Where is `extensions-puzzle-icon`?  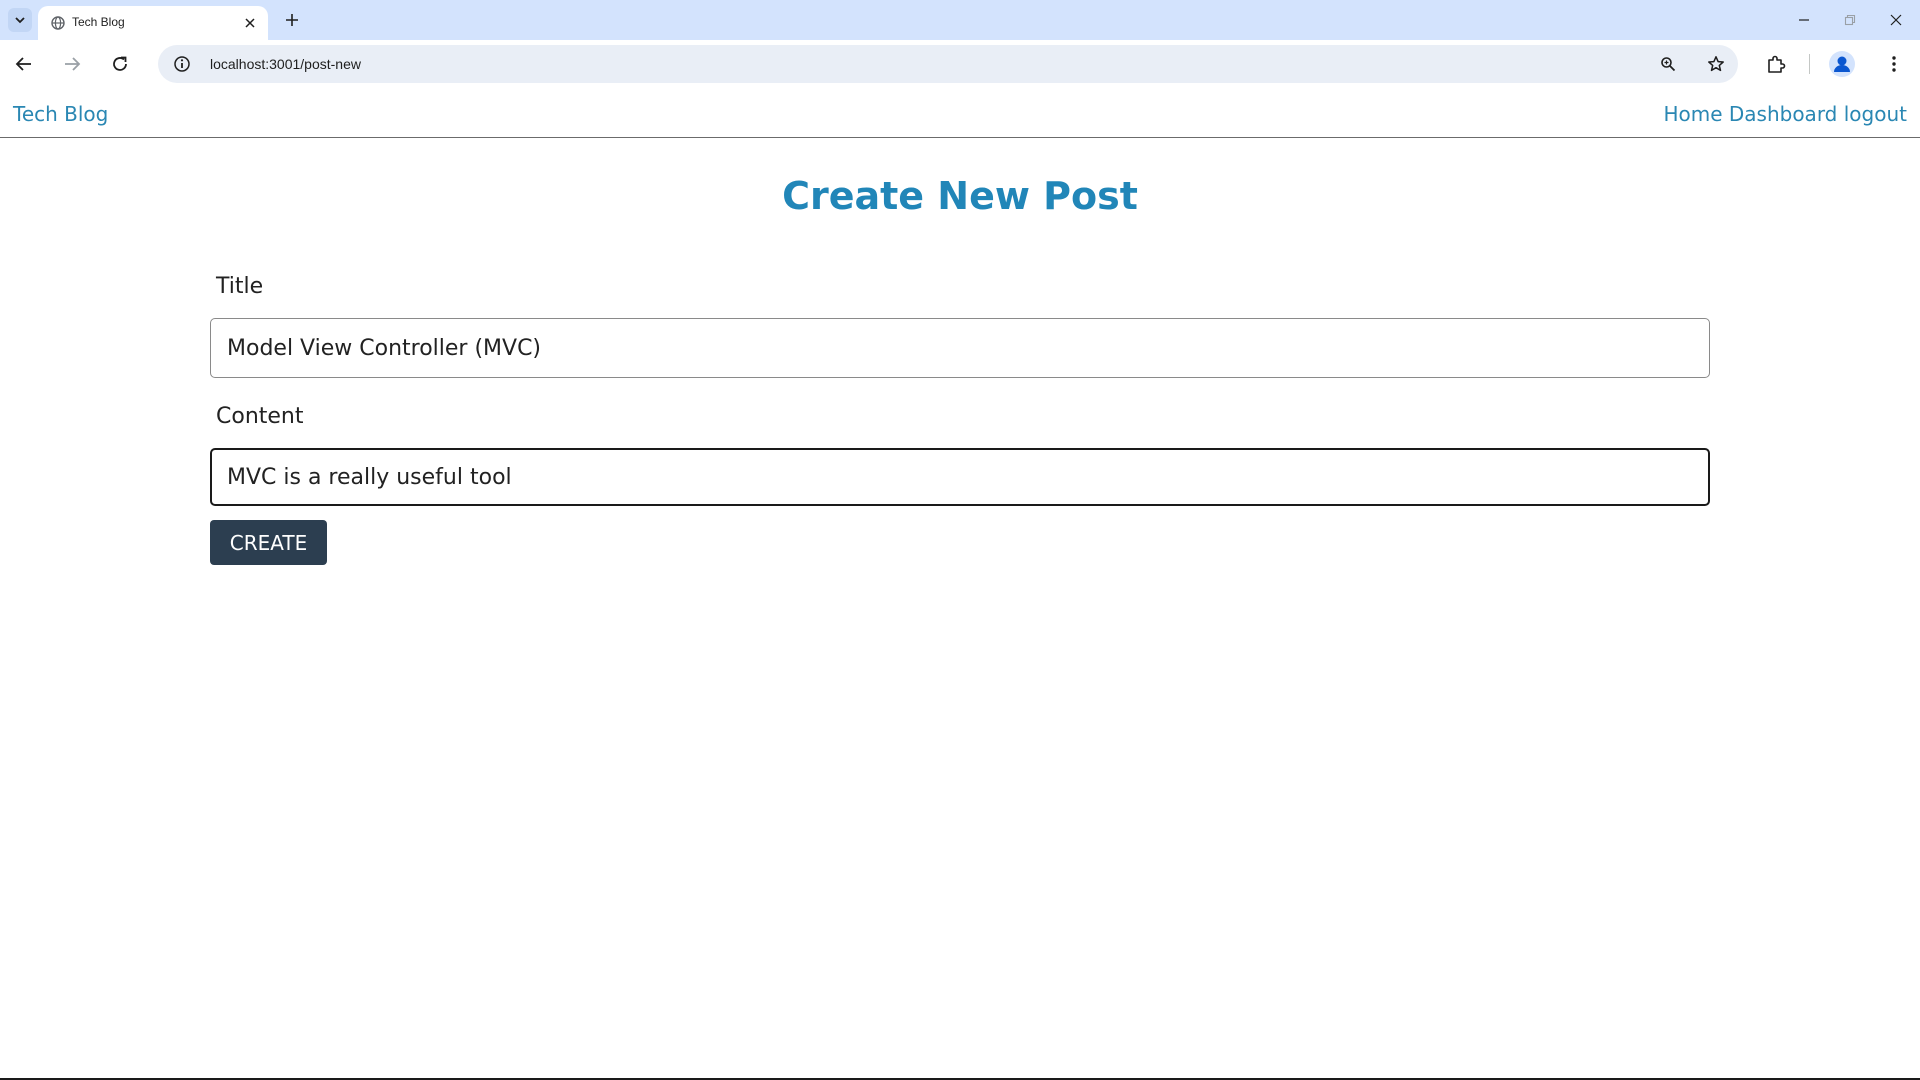
extensions-puzzle-icon is located at coordinates (1776, 64).